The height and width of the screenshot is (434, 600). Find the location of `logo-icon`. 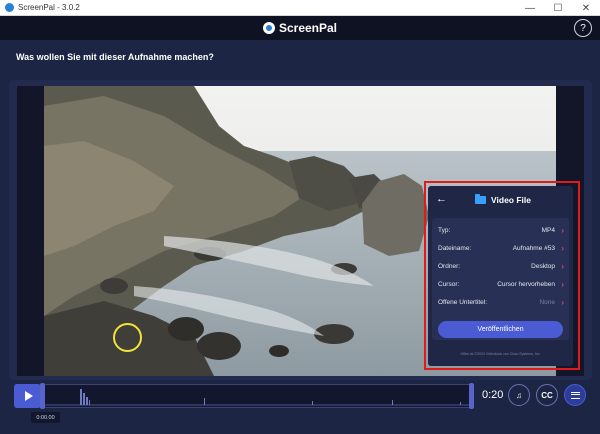

logo-icon is located at coordinates (268, 28).